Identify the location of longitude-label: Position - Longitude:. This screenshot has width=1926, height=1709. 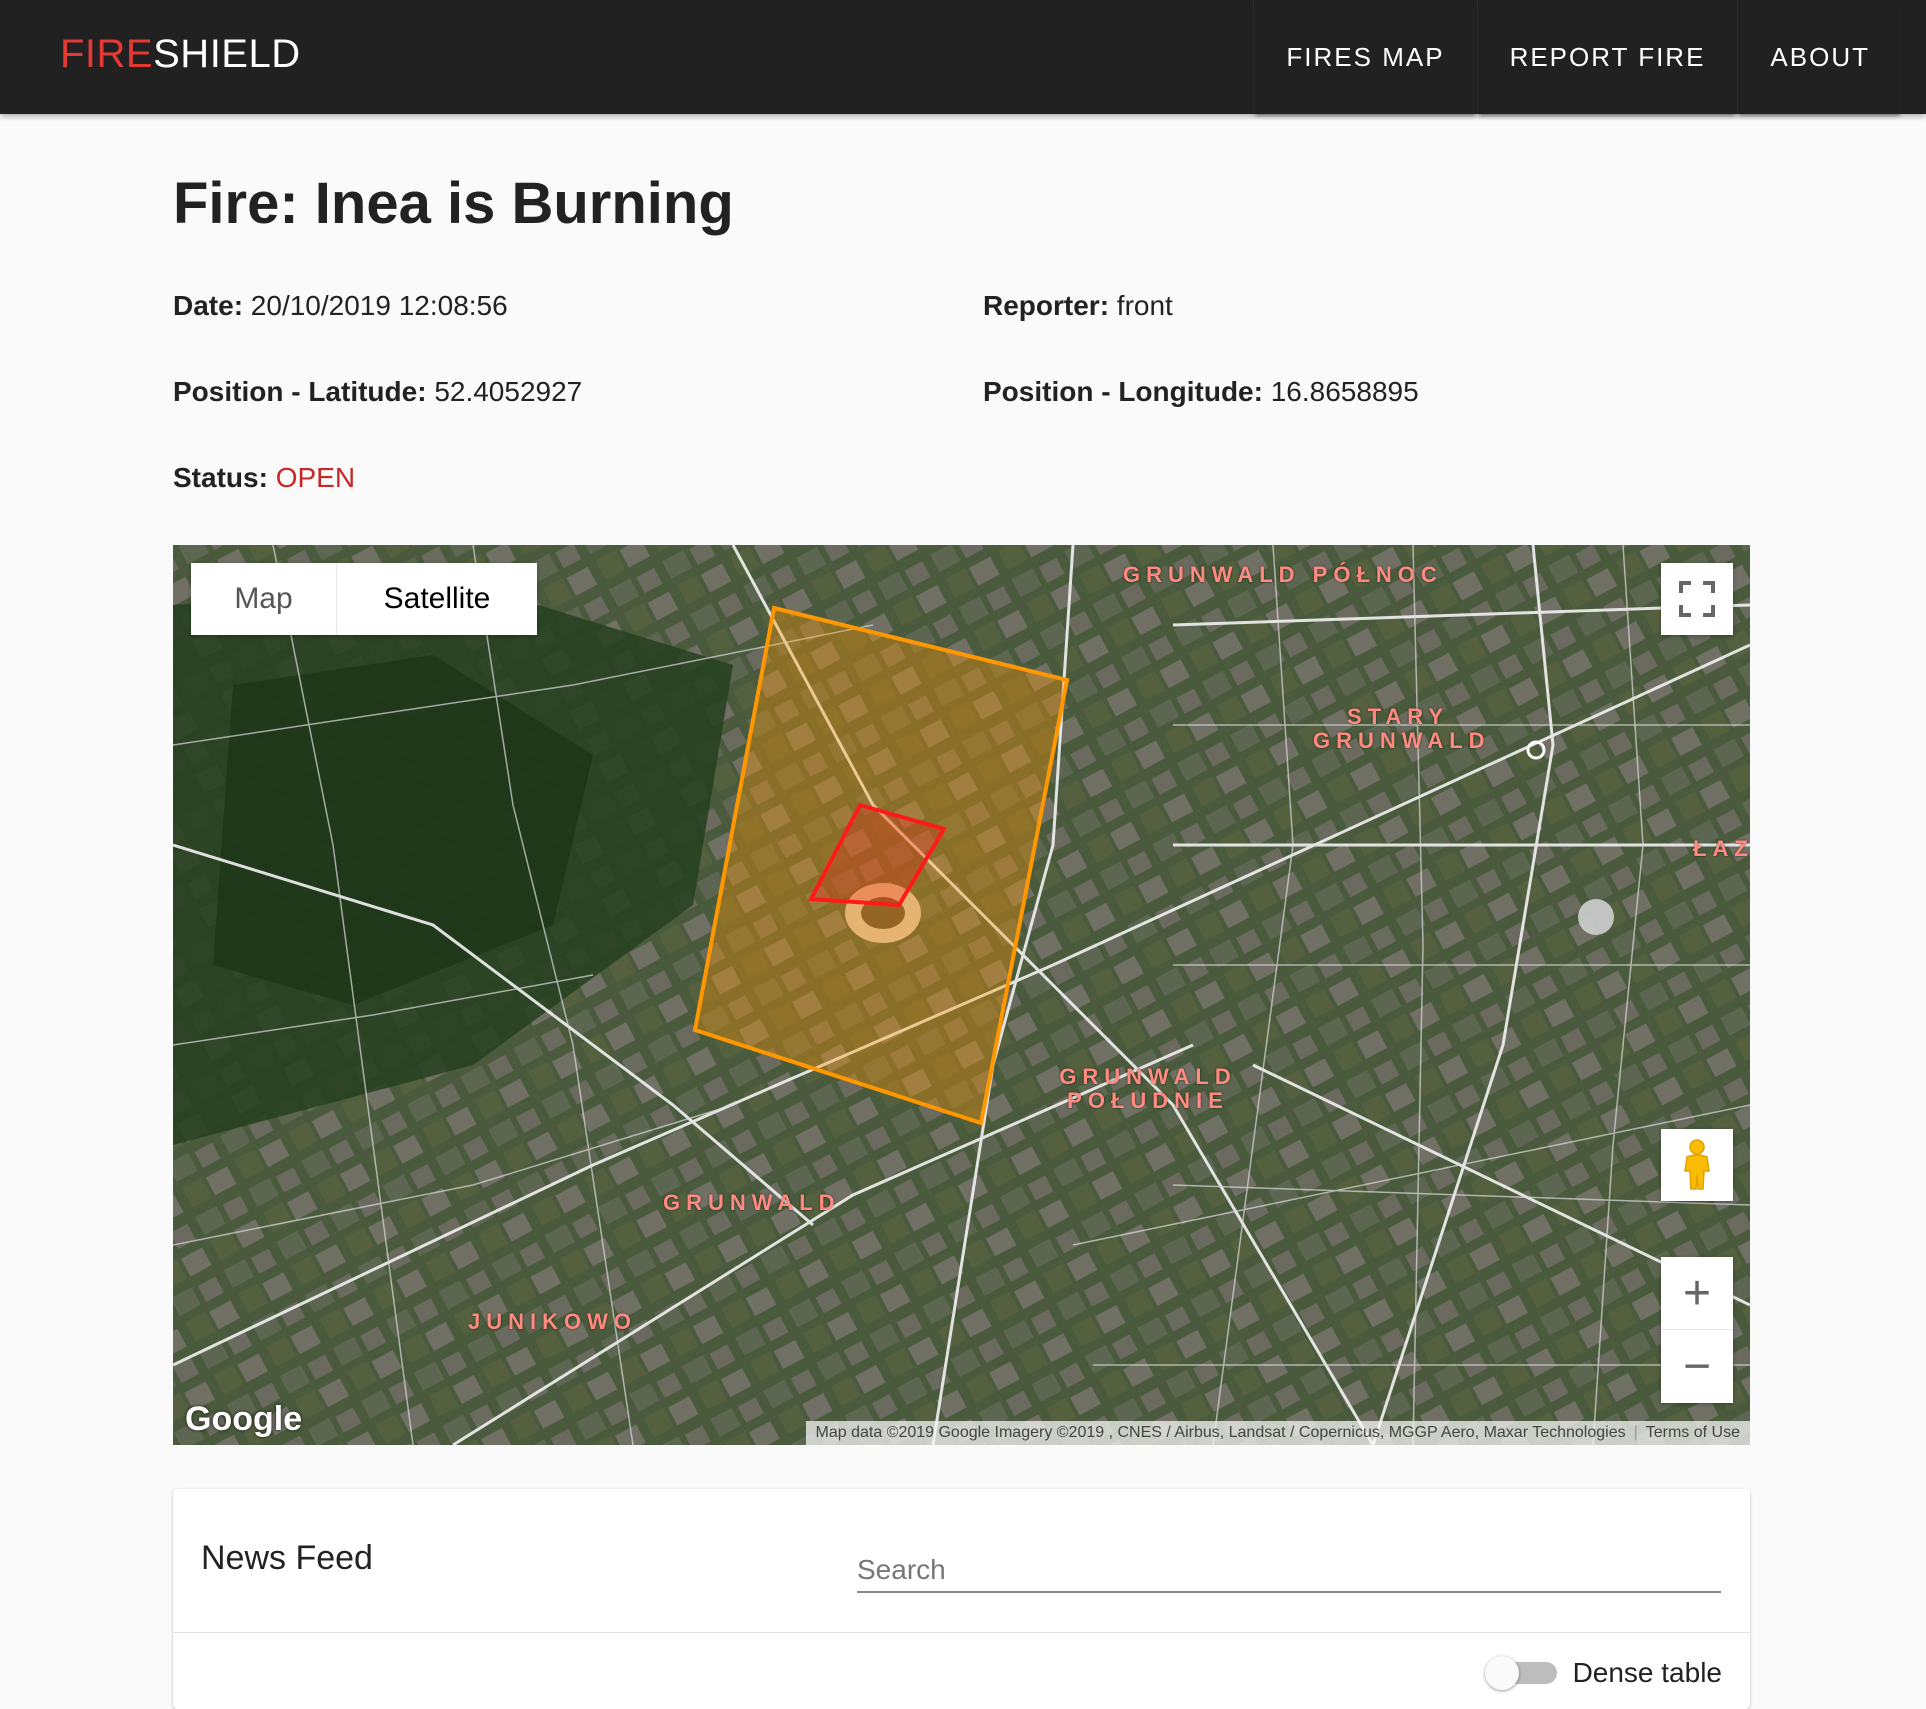
(1123, 391).